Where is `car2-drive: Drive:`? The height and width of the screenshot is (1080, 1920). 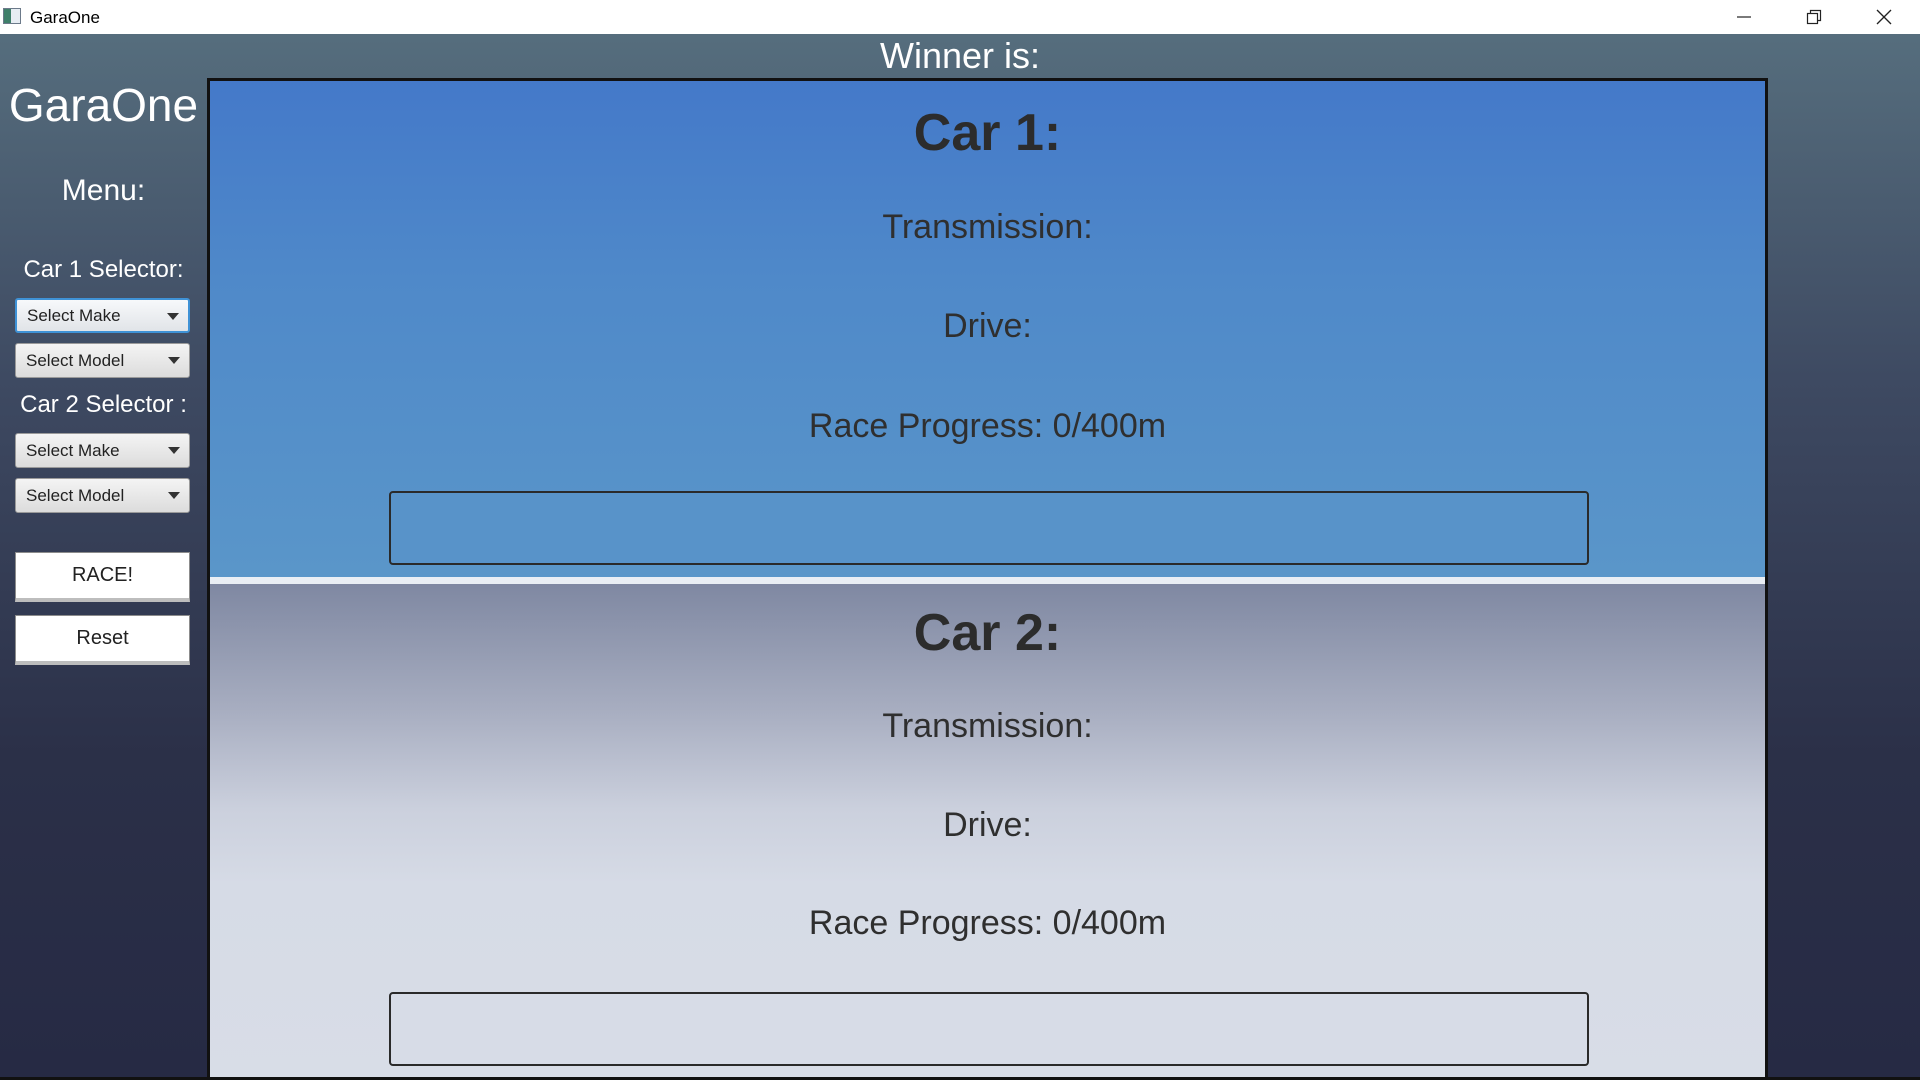
car2-drive: Drive: is located at coordinates (987, 825).